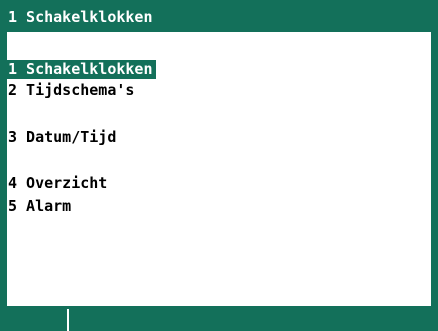 The image size is (438, 331). Describe the element at coordinates (58, 183) in the screenshot. I see `menu-item-overzicht: 4 Overzicht` at that location.